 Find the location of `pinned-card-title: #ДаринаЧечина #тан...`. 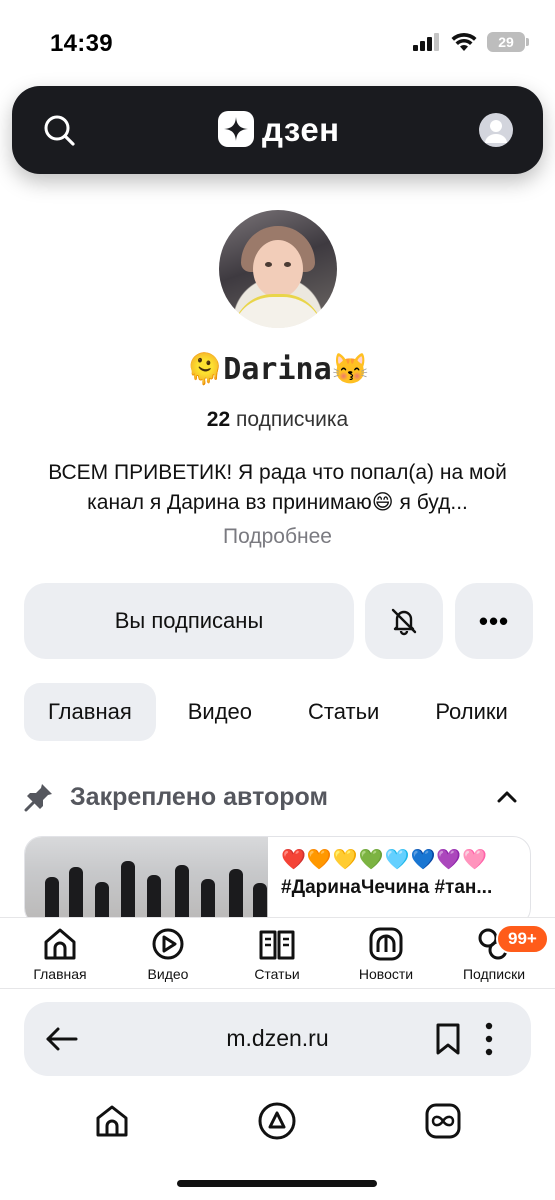

pinned-card-title: #ДаринаЧечина #тан... is located at coordinates (387, 887).